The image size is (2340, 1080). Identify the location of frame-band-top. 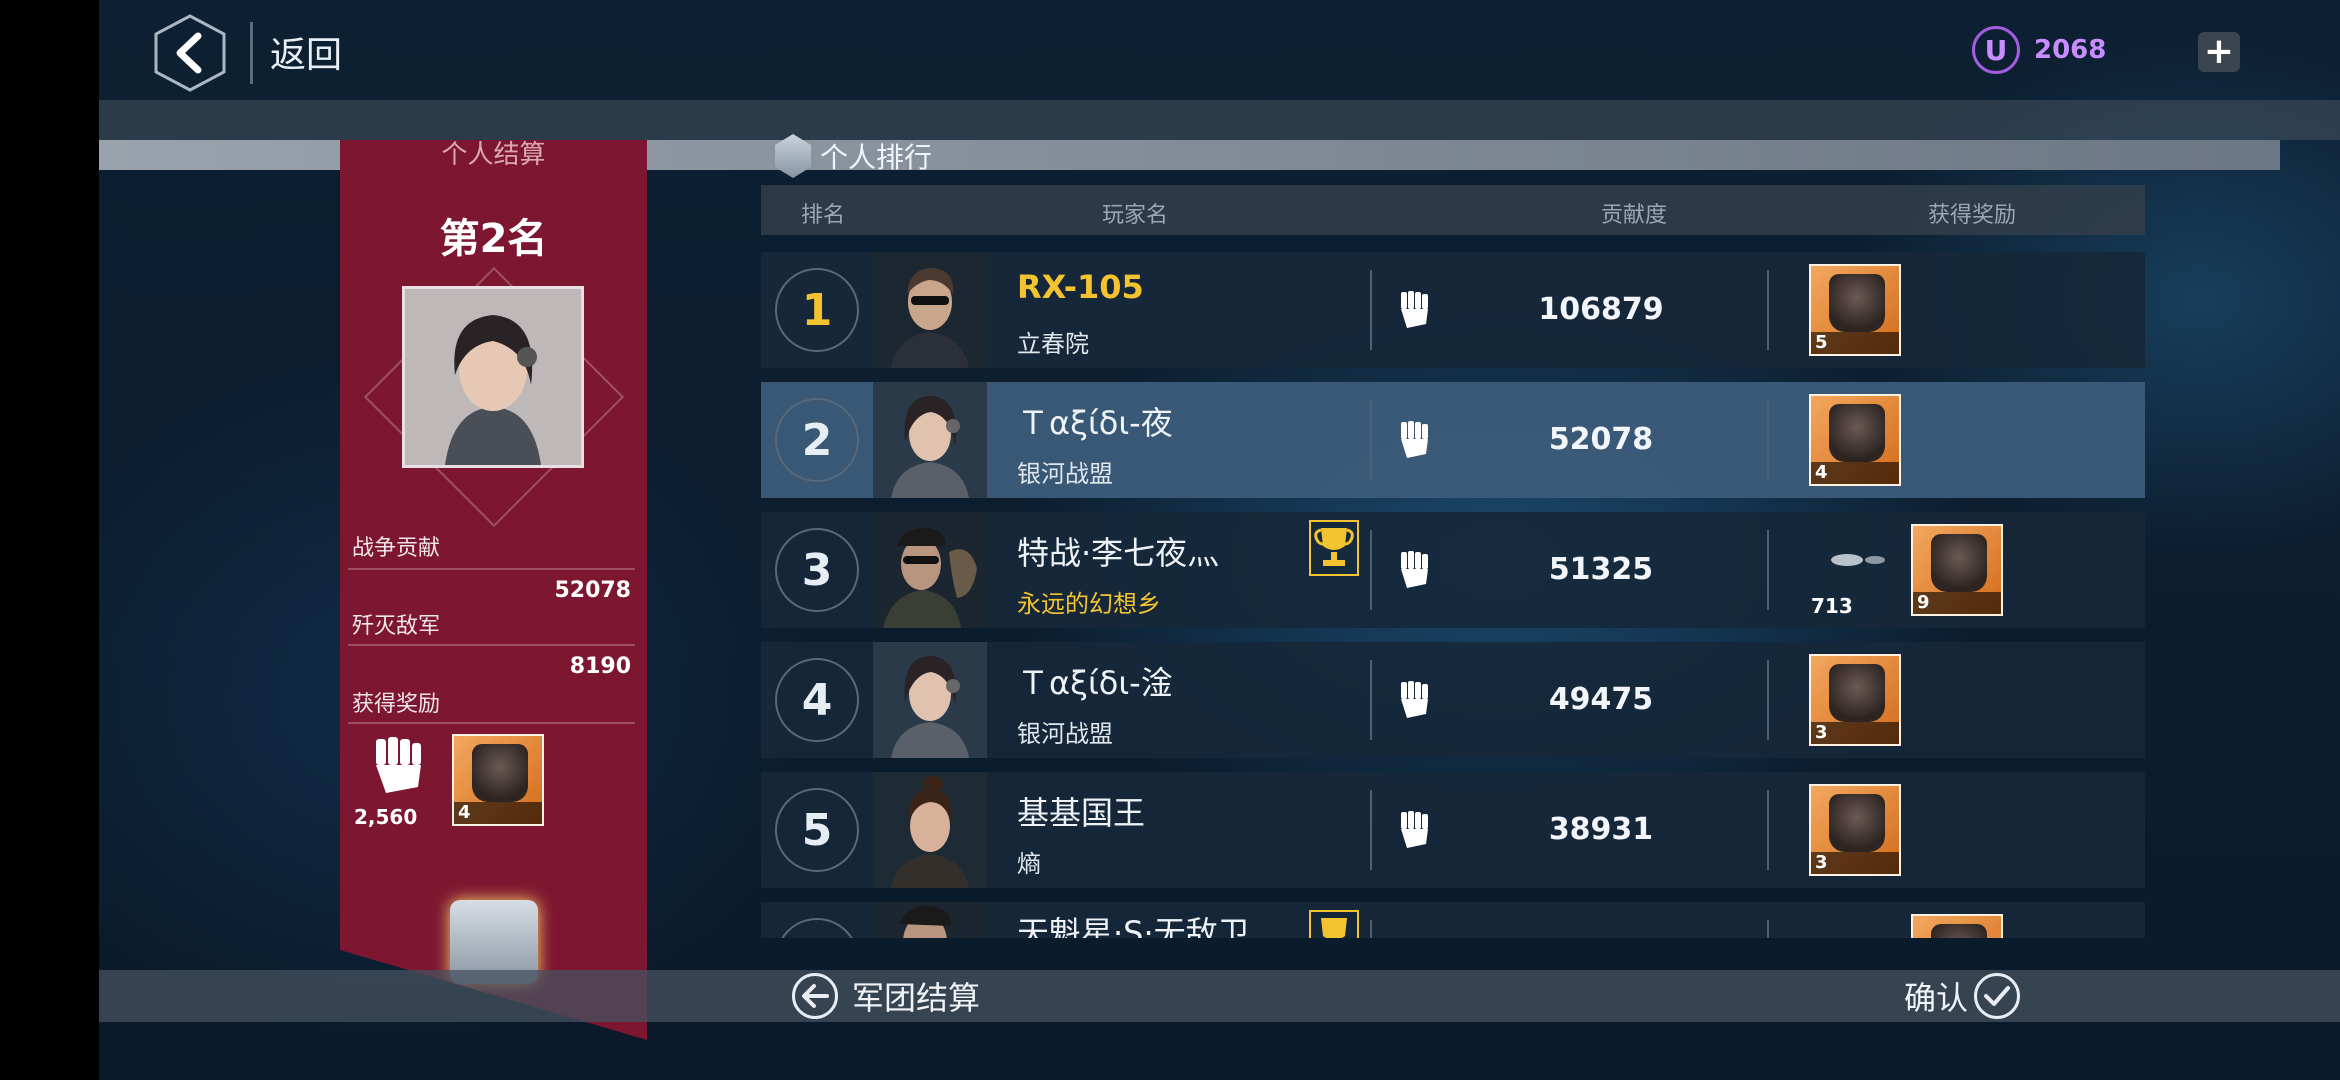
(1219, 120).